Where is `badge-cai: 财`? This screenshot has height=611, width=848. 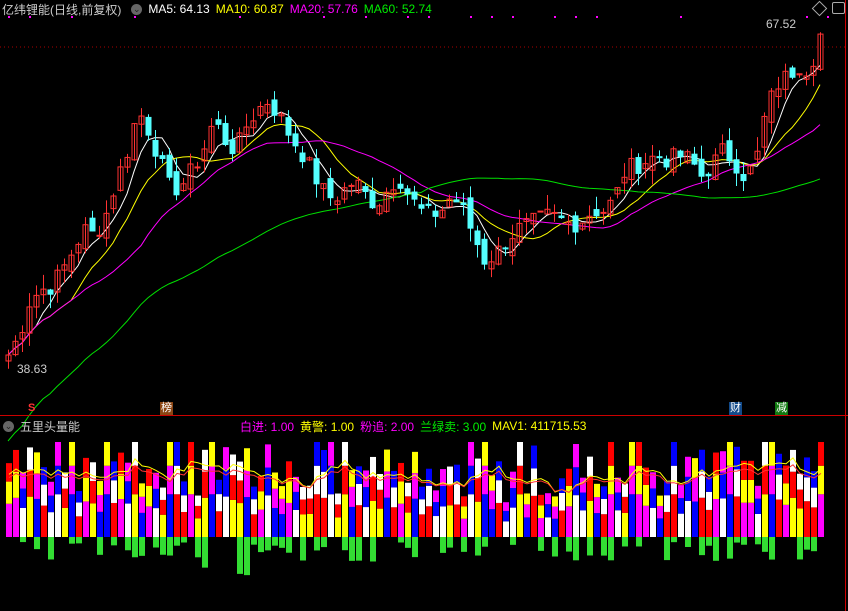
badge-cai: 财 is located at coordinates (735, 408).